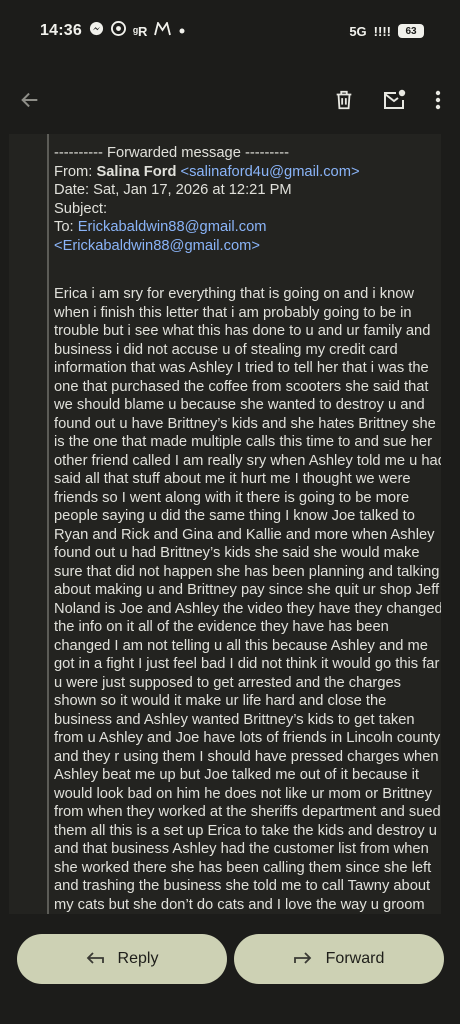  What do you see at coordinates (95, 959) in the screenshot?
I see `reply-icon` at bounding box center [95, 959].